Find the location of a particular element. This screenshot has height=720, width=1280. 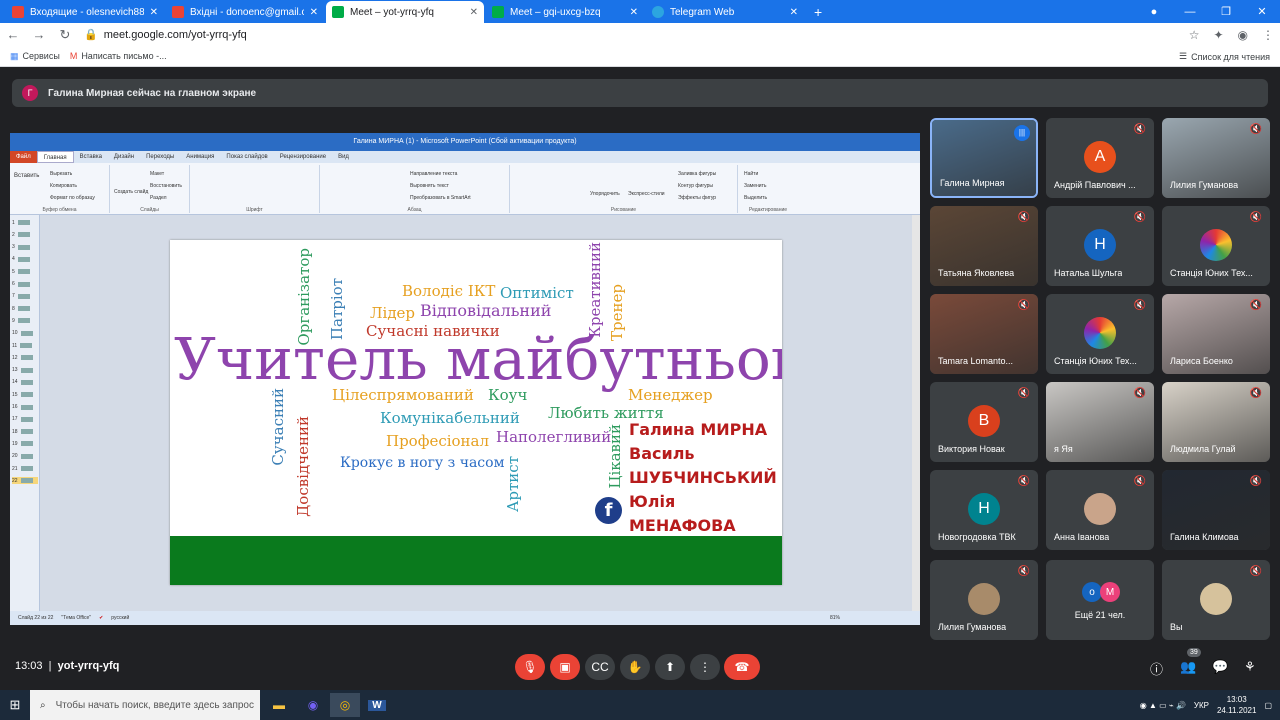

shape-outline-button: Контур фигуры is located at coordinates (695, 186).